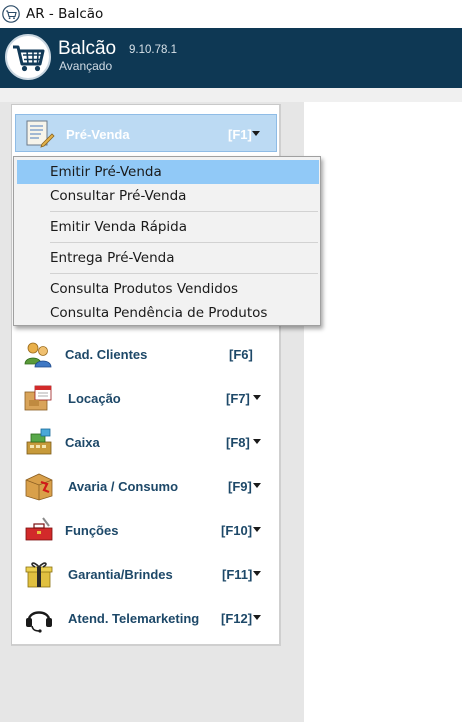  I want to click on sidebar-item-shortcut: [F11], so click(237, 574).